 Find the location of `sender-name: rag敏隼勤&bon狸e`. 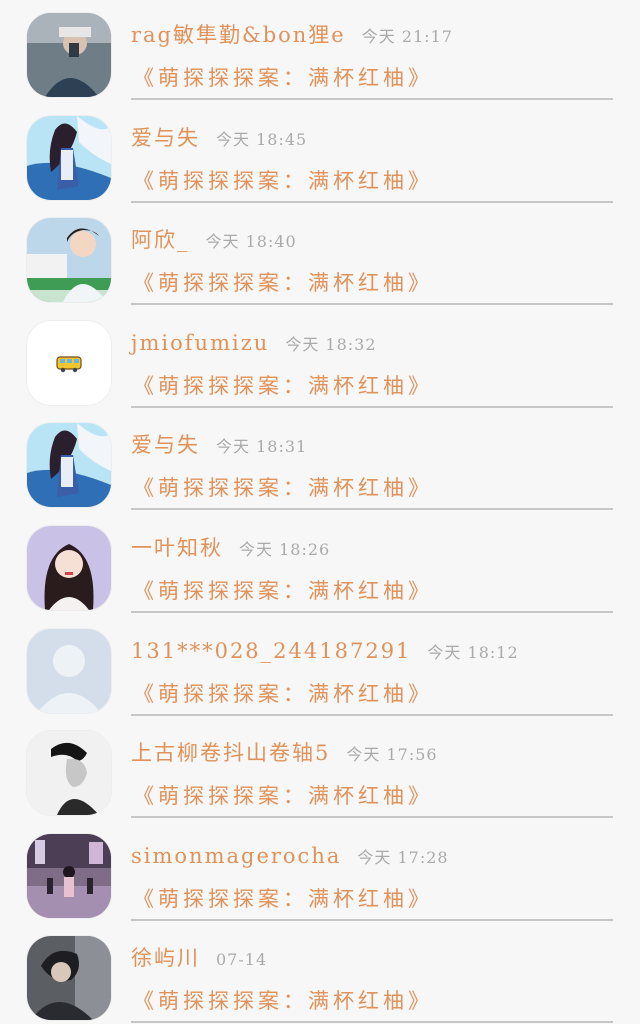

sender-name: rag敏隼勤&bon狸e is located at coordinates (238, 35).